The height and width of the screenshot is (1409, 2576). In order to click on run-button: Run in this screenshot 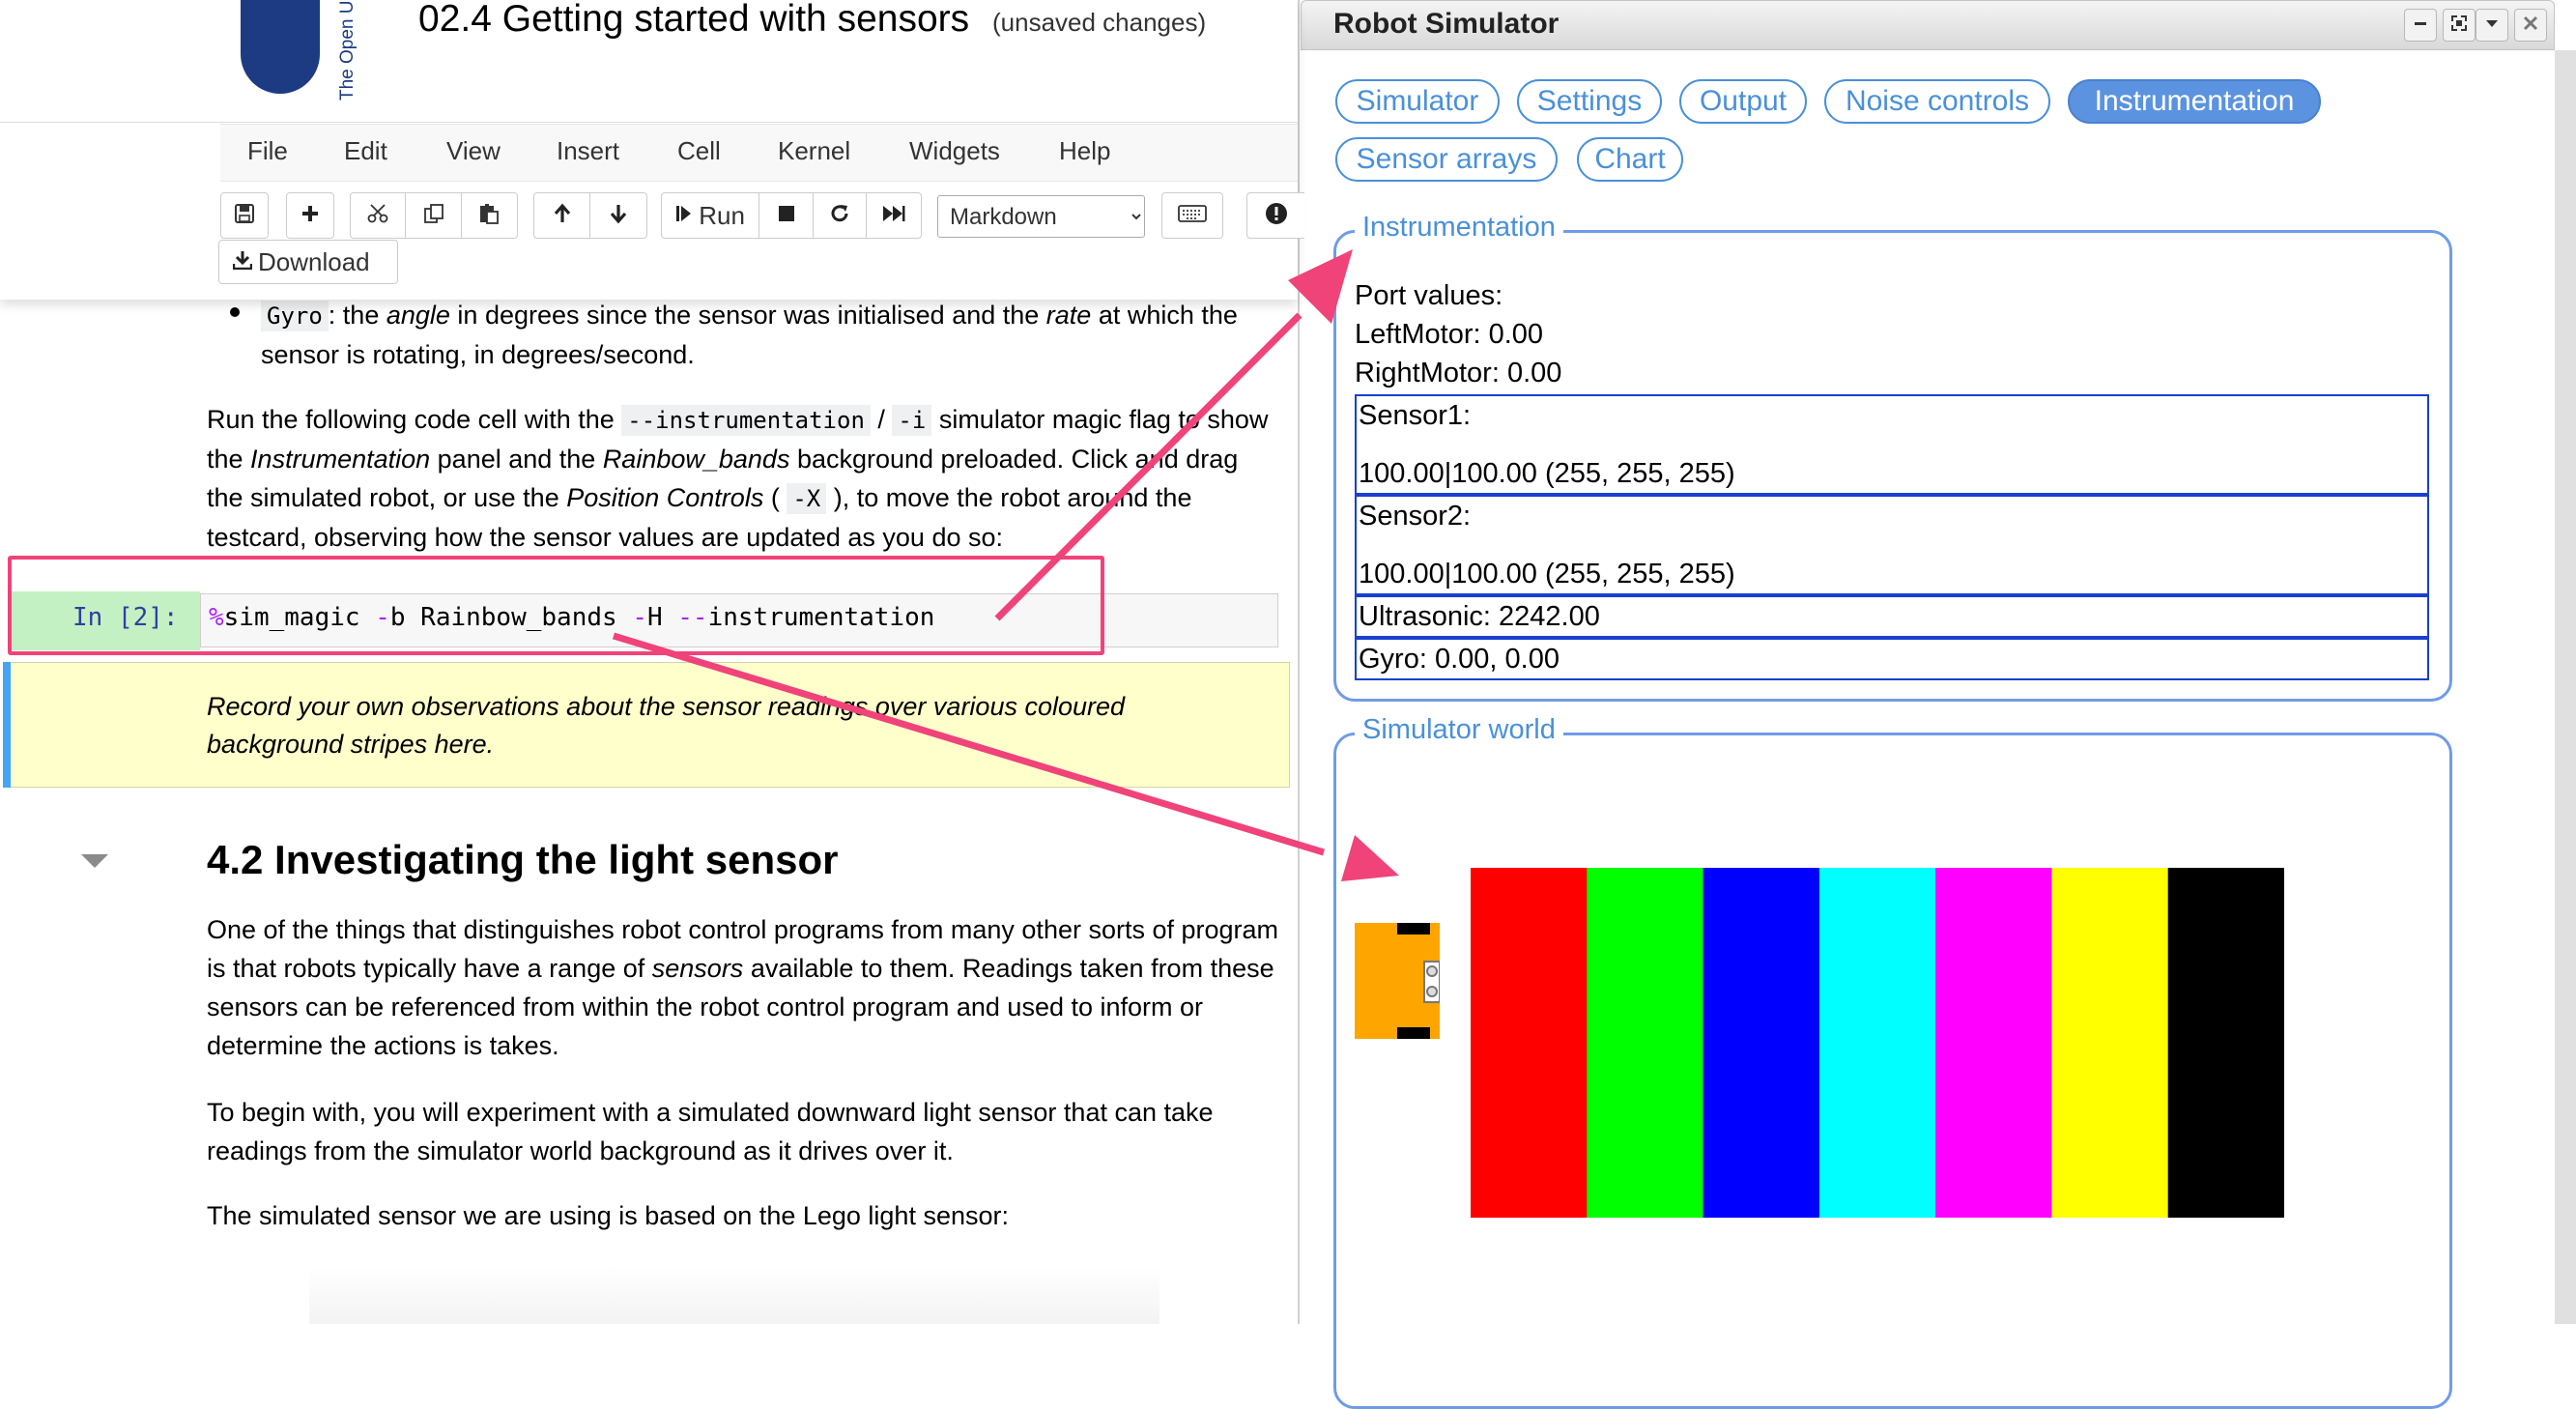, I will do `click(711, 215)`.